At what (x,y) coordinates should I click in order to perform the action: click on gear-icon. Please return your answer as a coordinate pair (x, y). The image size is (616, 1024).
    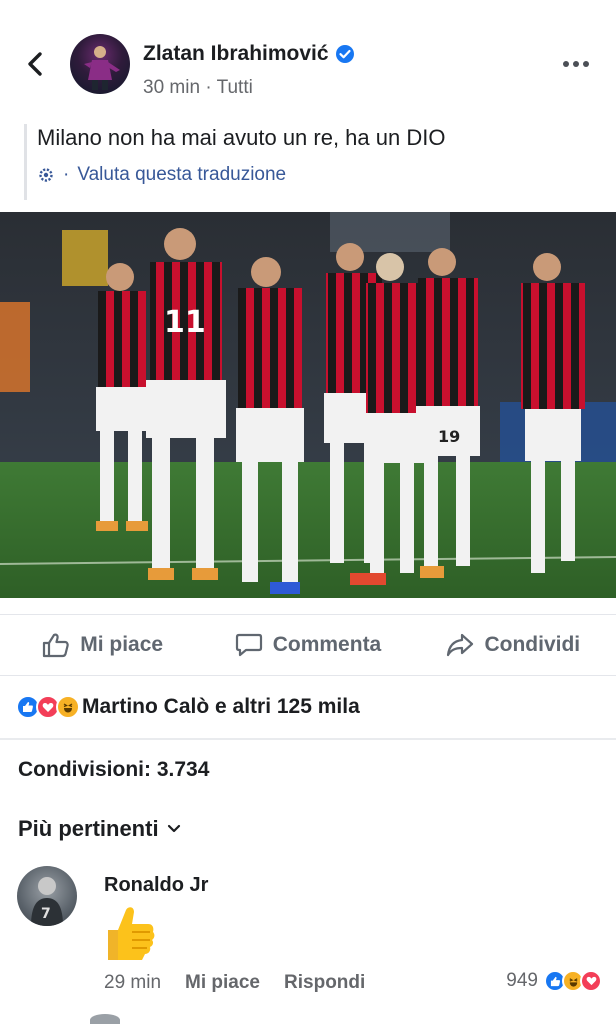
    Looking at the image, I should click on (46, 175).